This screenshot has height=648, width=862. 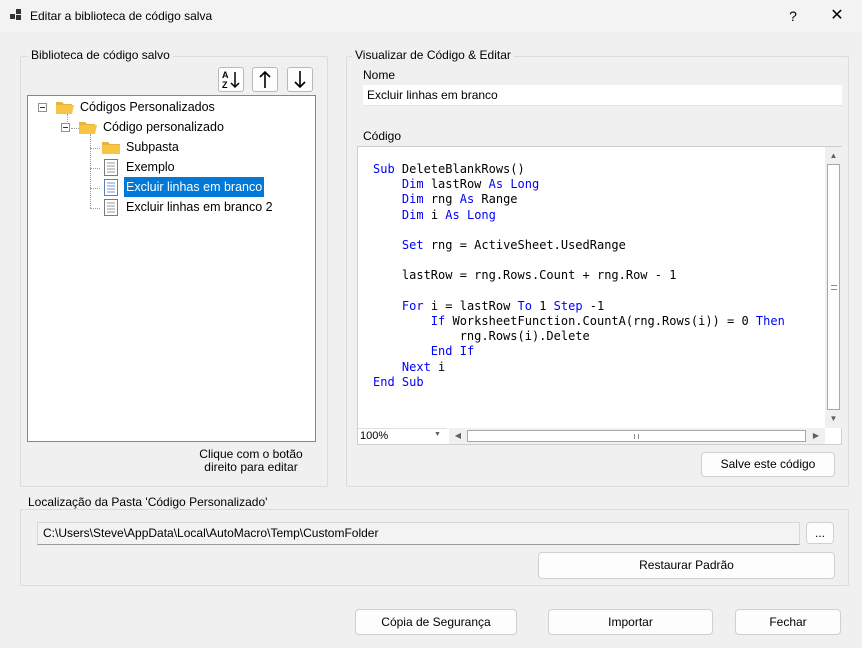 What do you see at coordinates (194, 187) in the screenshot?
I see `tree-node-label-selected: Excluir linhas em branco` at bounding box center [194, 187].